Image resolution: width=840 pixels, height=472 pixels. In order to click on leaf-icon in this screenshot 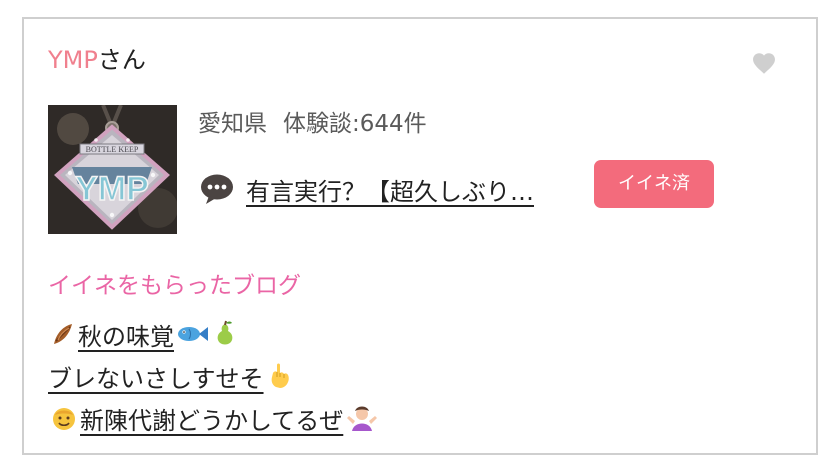, I will do `click(63, 334)`.